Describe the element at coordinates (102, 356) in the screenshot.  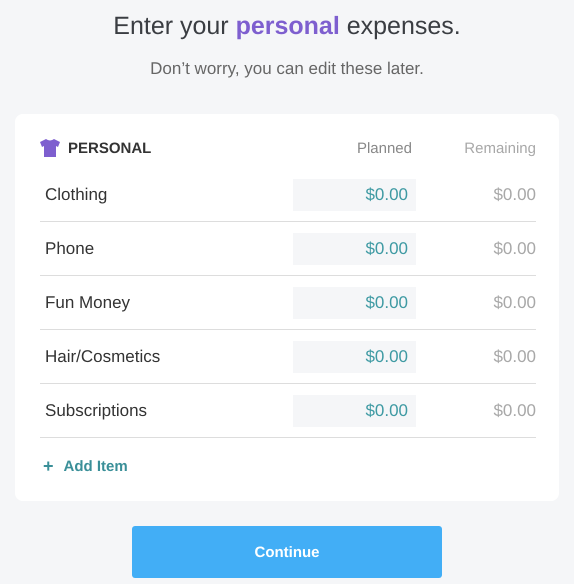
I see `item-name: Hair/Cosmetics` at that location.